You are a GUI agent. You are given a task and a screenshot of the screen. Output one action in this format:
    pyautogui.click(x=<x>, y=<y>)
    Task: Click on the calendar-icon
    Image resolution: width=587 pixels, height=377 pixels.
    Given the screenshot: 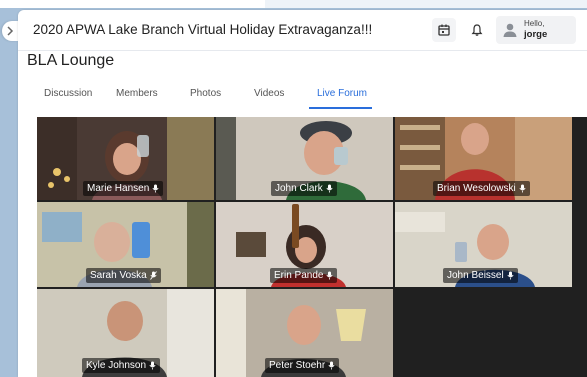 What is the action you would take?
    pyautogui.click(x=444, y=30)
    